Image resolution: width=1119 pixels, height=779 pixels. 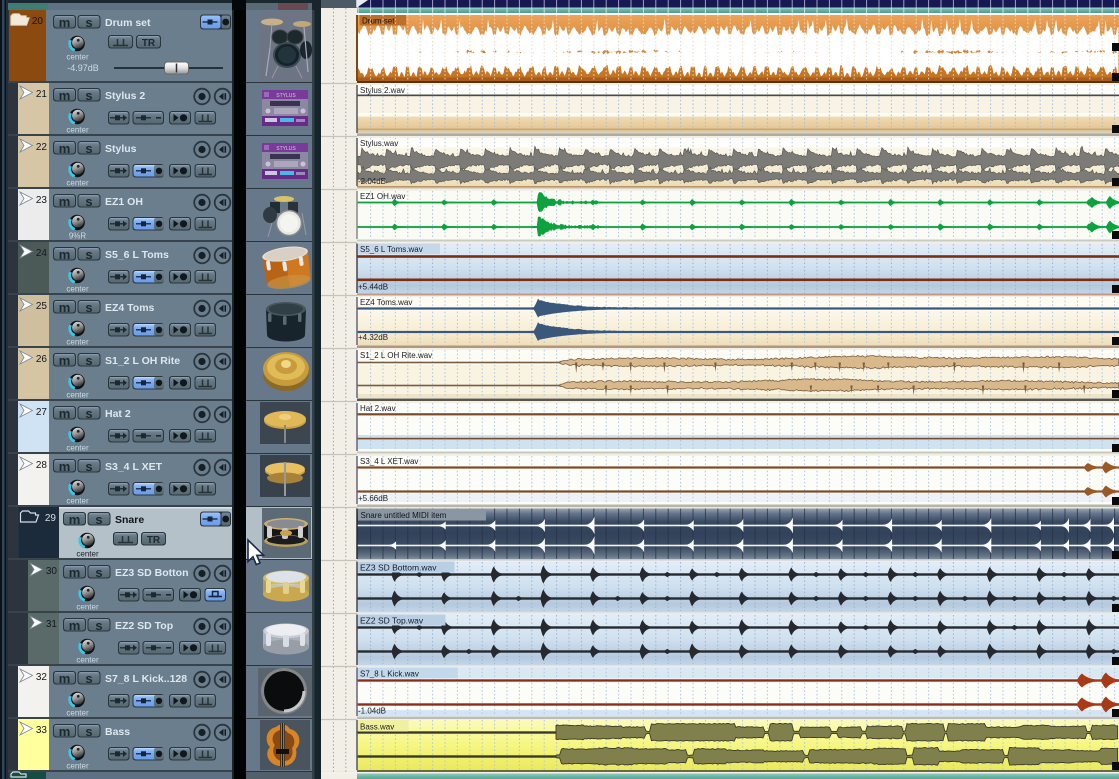 I want to click on svg-text: Bass, so click(x=117, y=732).